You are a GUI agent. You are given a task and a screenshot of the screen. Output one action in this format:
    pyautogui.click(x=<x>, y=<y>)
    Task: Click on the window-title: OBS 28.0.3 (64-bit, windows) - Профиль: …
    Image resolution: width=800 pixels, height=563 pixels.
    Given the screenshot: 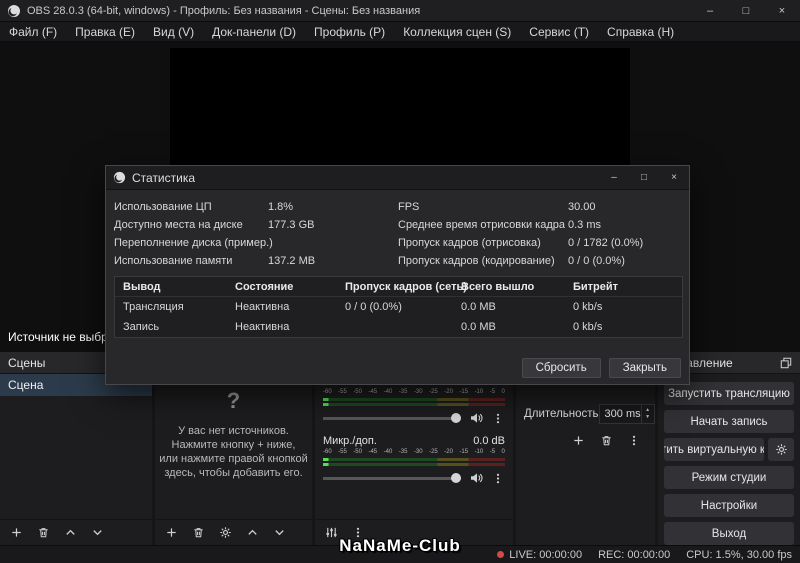 What is the action you would take?
    pyautogui.click(x=224, y=10)
    